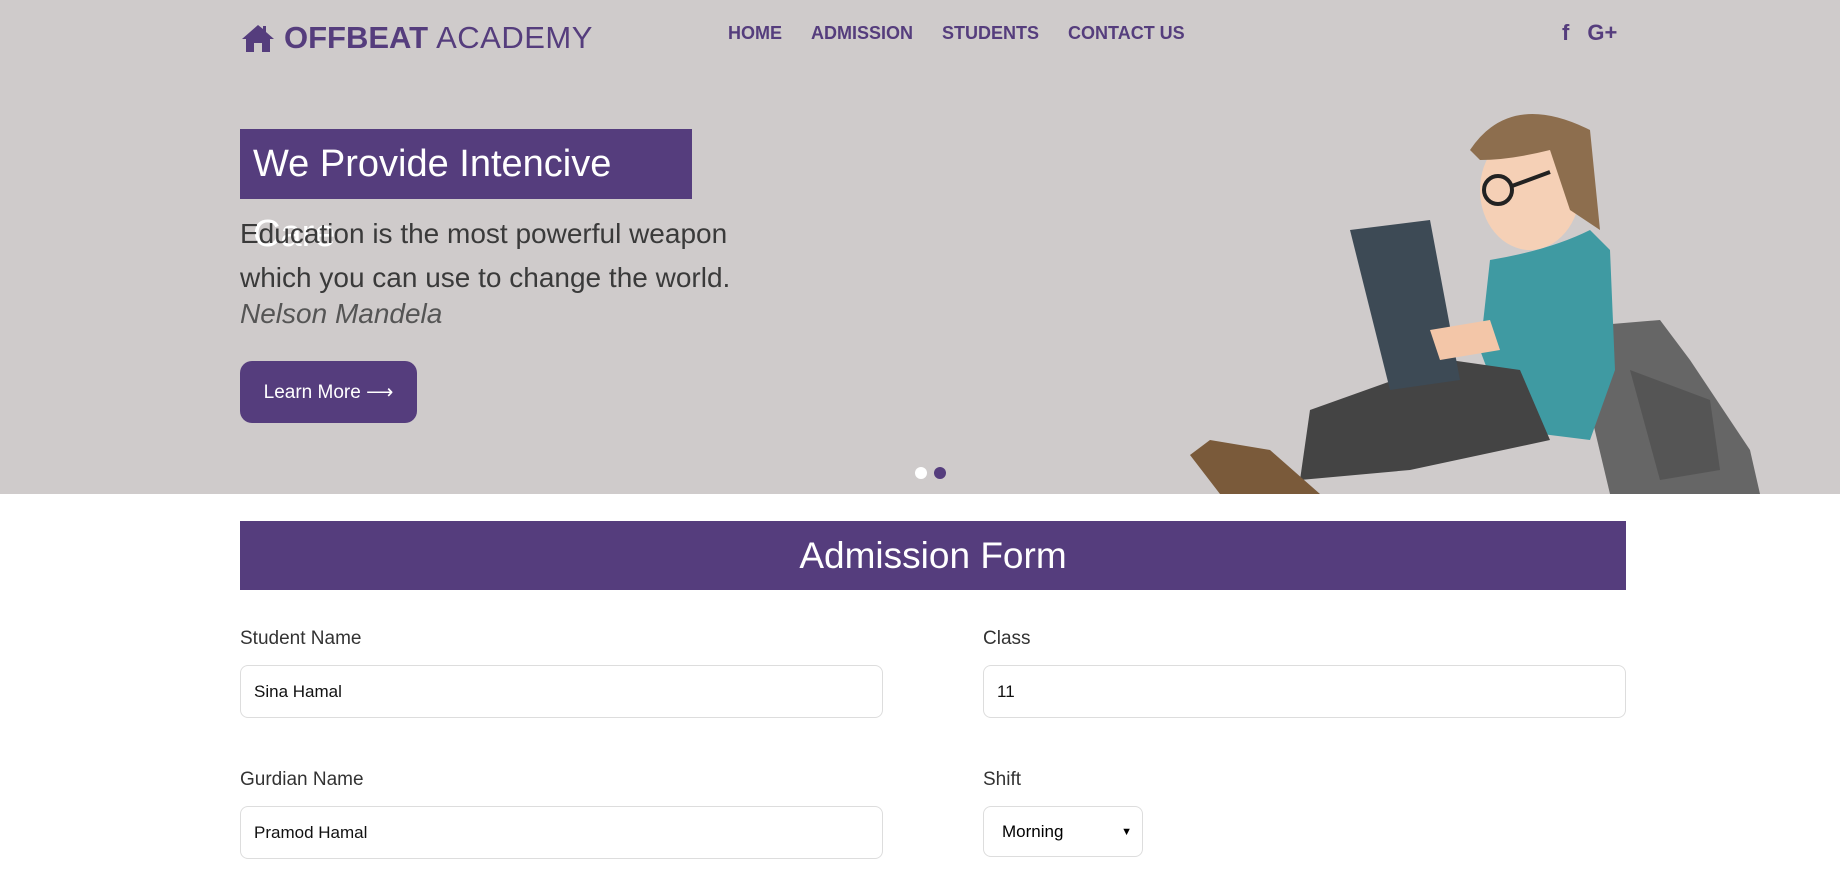 Image resolution: width=1840 pixels, height=871 pixels. Describe the element at coordinates (933, 555) in the screenshot. I see `admission-form-title: Admission Form` at that location.